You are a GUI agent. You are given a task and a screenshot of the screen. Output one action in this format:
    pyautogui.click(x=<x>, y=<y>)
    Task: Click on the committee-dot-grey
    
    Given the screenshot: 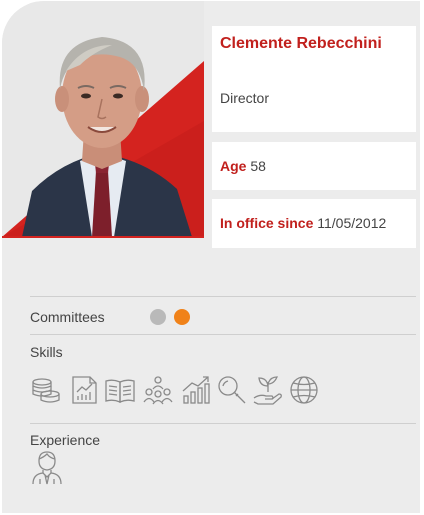 What is the action you would take?
    pyautogui.click(x=158, y=317)
    